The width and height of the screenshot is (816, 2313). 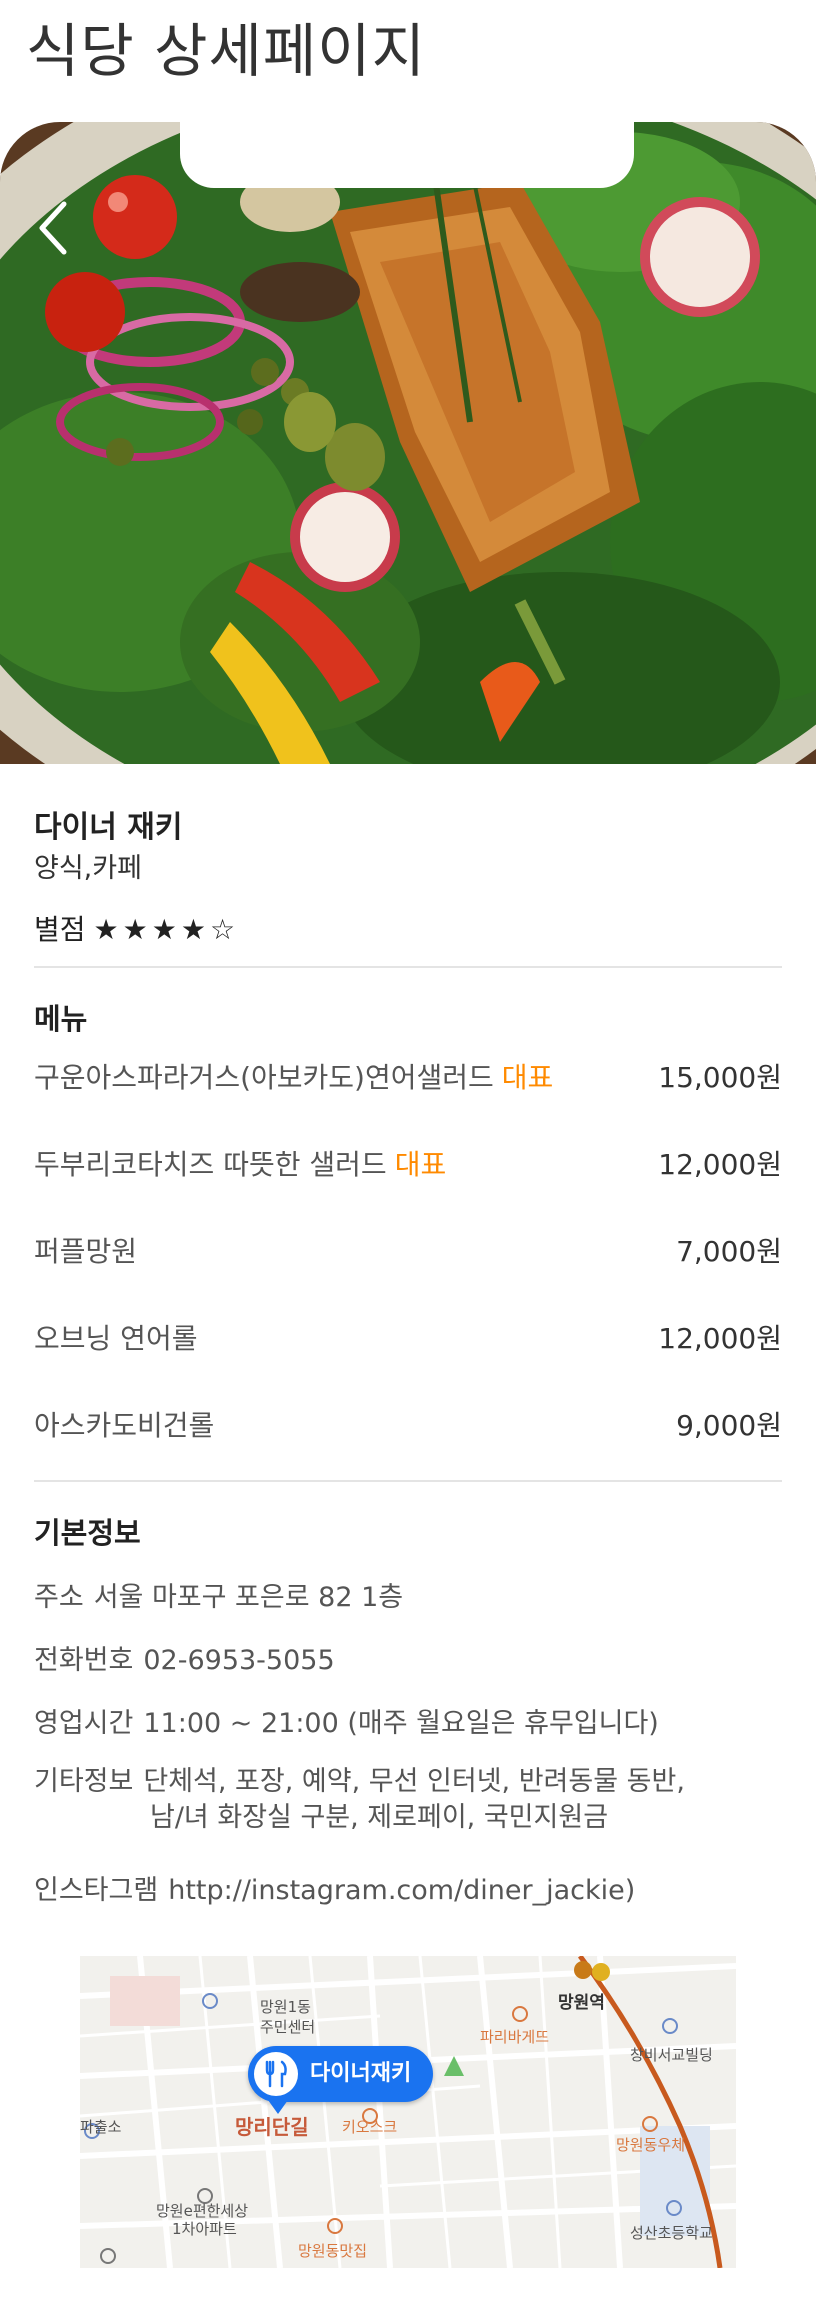 I want to click on instagram-line: 인스타그램 http://instagram.com/diner_jackie), so click(x=334, y=1887).